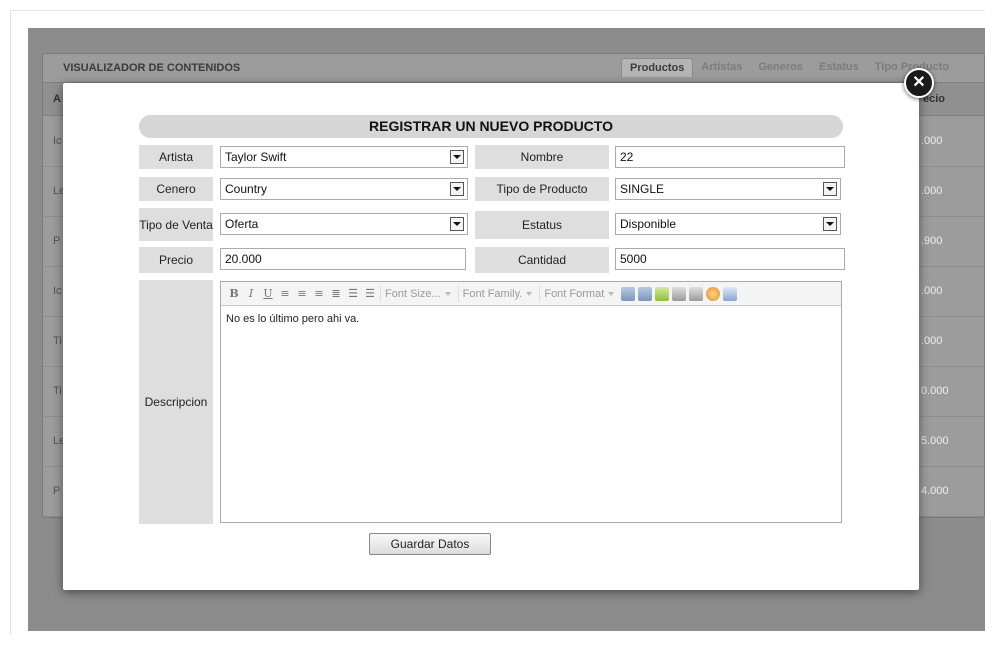 The height and width of the screenshot is (645, 985). I want to click on close-icon: ✕, so click(919, 83).